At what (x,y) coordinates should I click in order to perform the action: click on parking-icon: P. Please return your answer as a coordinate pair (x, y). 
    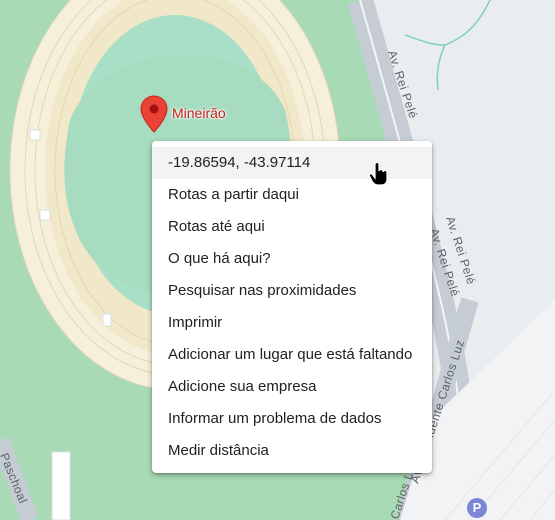
    Looking at the image, I should click on (477, 508).